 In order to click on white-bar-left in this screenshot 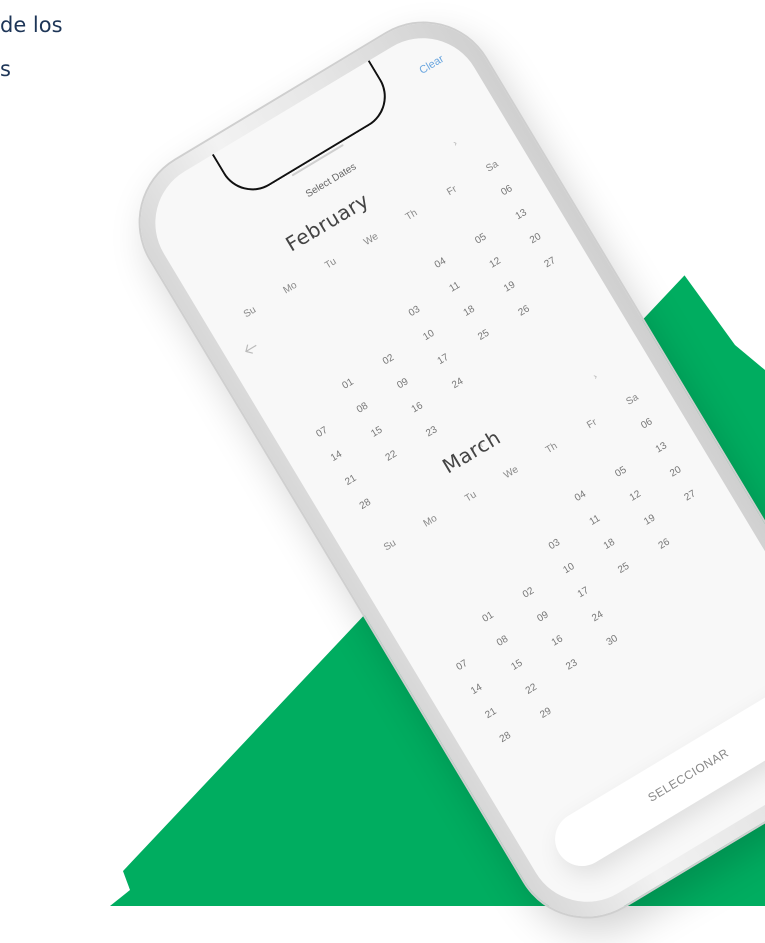, I will do `click(65, 803)`.